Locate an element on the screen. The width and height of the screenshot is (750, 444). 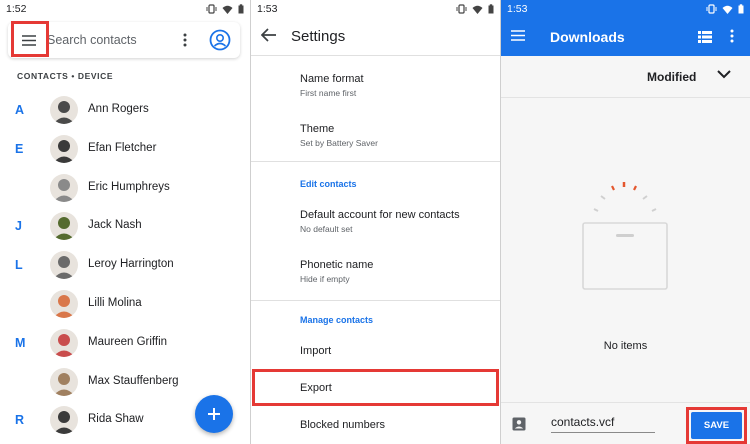
arrow-back-icon is located at coordinates (268, 35).